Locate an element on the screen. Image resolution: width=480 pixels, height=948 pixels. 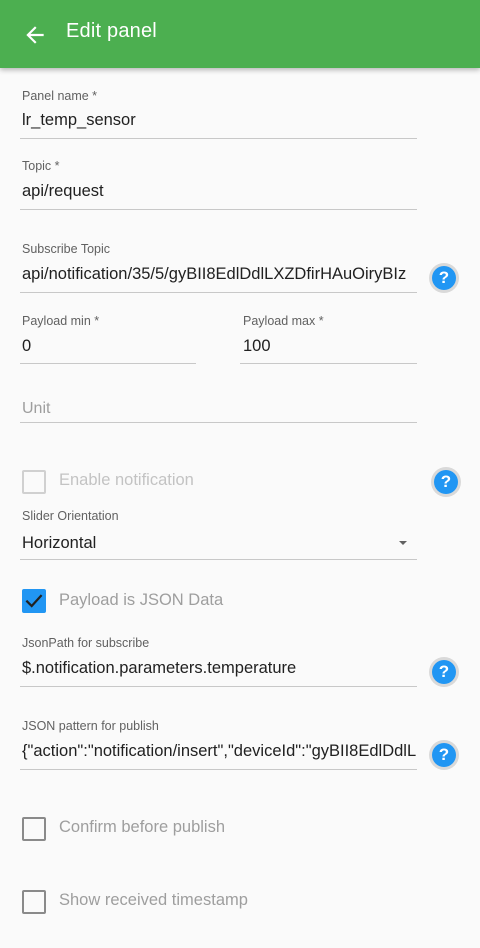
payload-max-input: 100 is located at coordinates (328, 346).